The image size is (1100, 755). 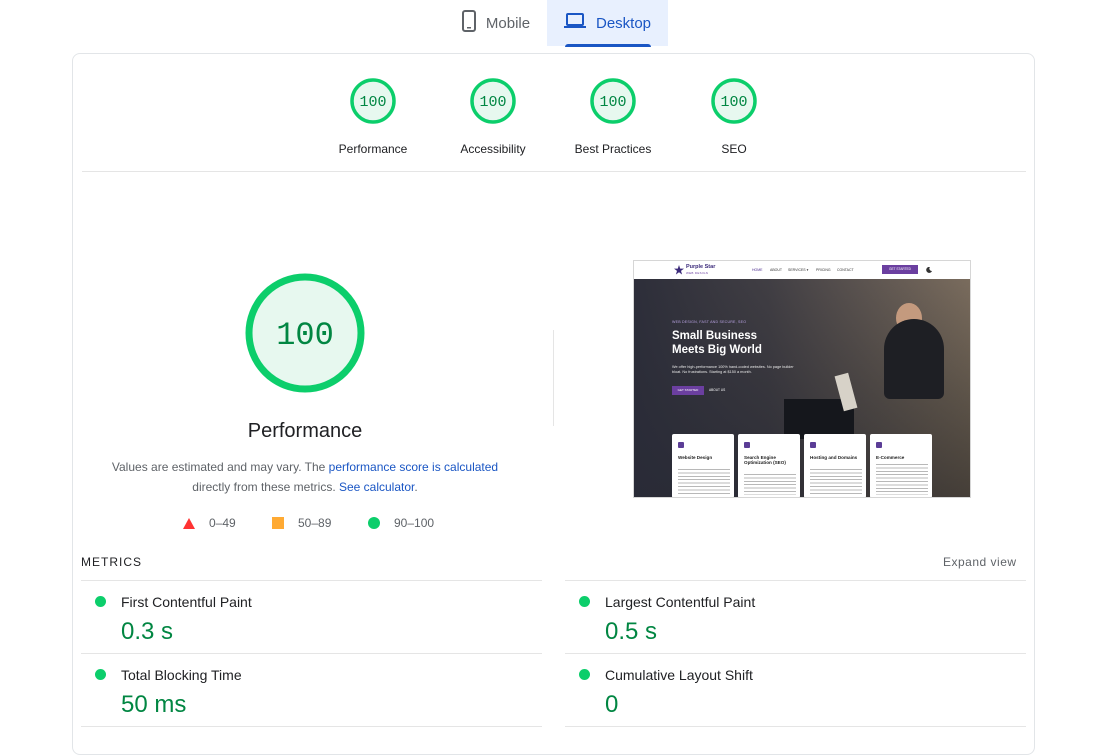 I want to click on metric-value: 50 ms, so click(x=154, y=704).